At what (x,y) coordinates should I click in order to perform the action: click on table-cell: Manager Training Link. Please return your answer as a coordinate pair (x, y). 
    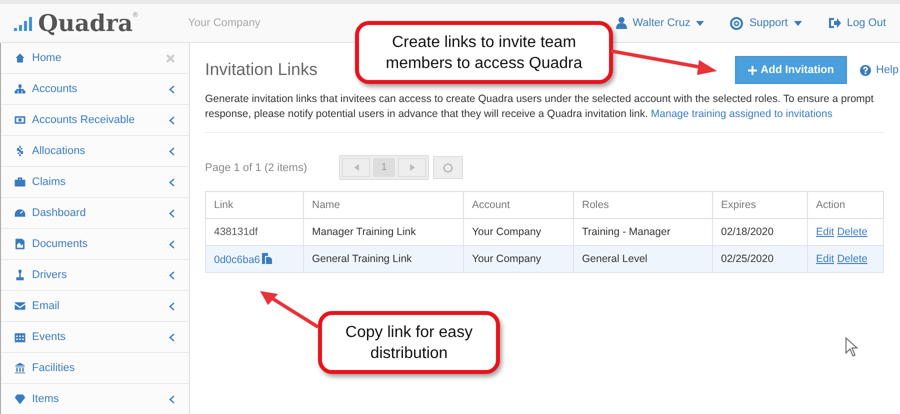
    Looking at the image, I should click on (364, 232).